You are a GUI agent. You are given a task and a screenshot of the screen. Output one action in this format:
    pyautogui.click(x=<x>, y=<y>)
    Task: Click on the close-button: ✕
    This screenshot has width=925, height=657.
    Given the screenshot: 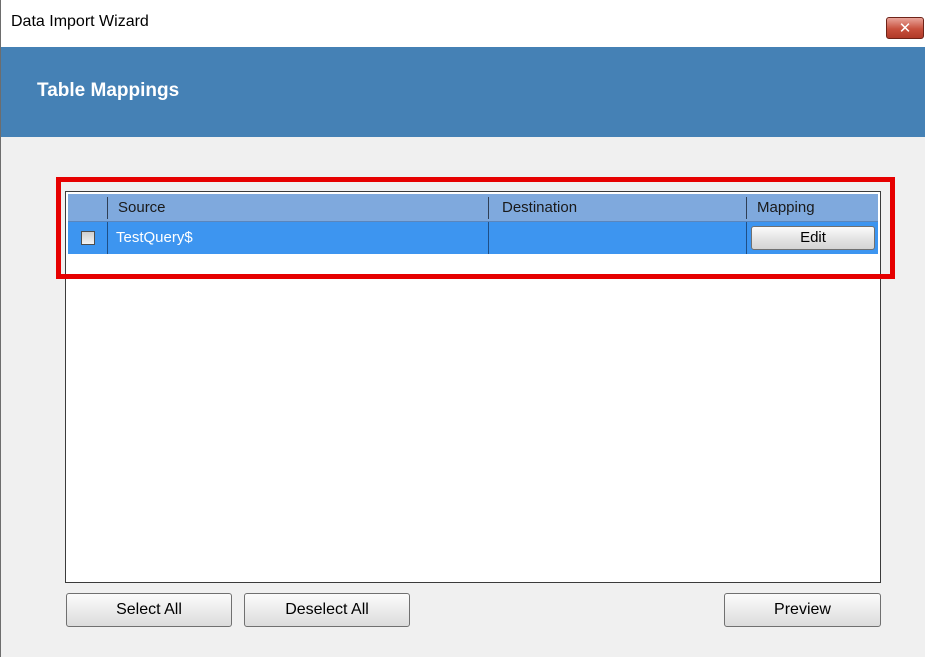 What is the action you would take?
    pyautogui.click(x=905, y=28)
    